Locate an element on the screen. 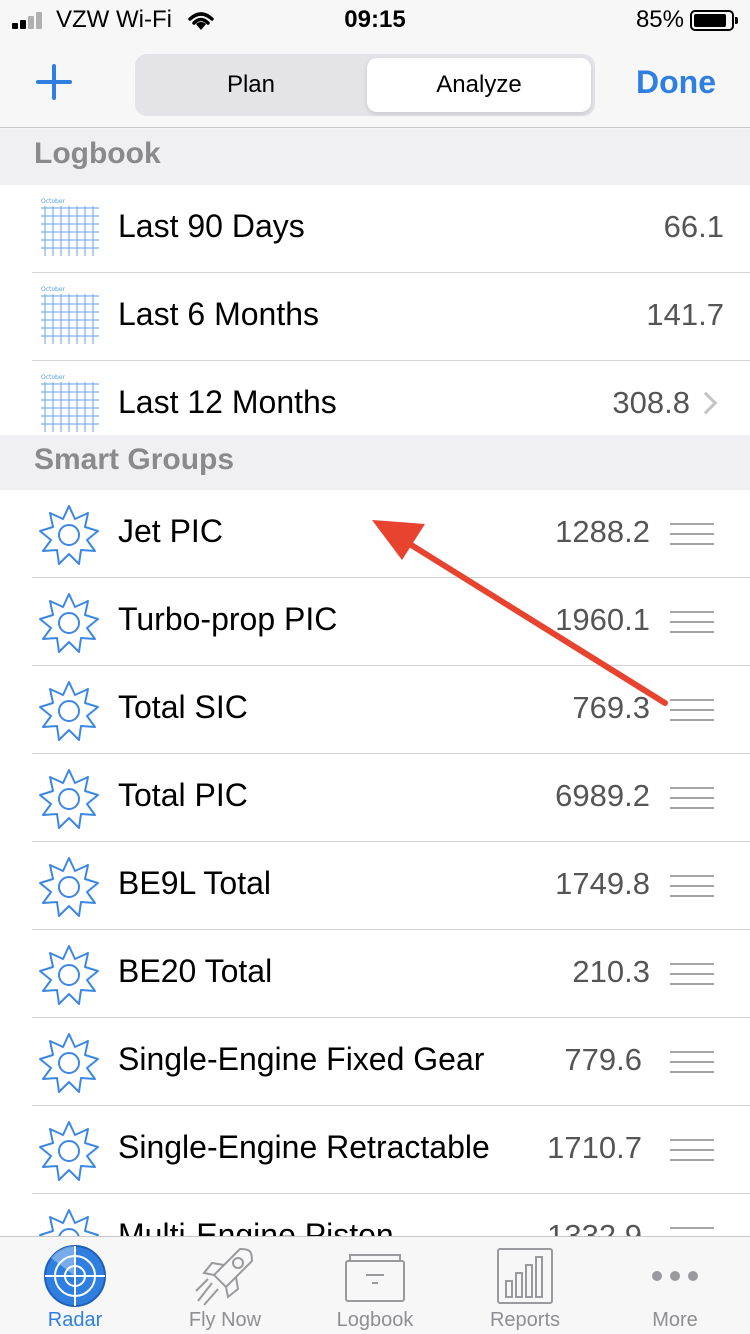 Image resolution: width=750 pixels, height=1334 pixels. row-label: Total PIC is located at coordinates (183, 795).